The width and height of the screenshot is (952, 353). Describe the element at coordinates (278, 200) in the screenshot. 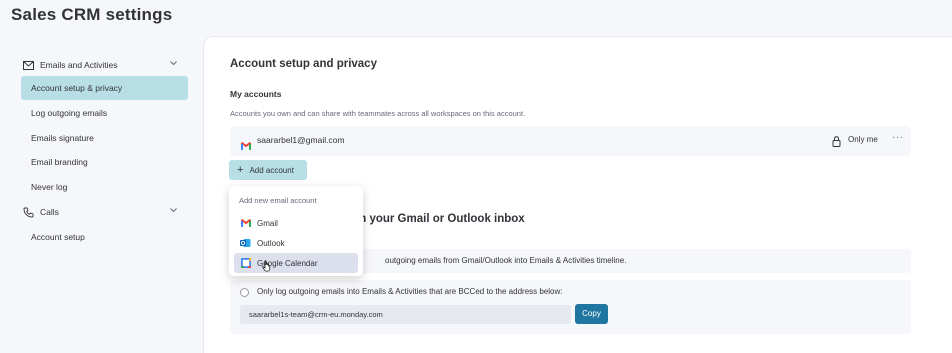

I see `dropdown-title: Add new email account` at that location.